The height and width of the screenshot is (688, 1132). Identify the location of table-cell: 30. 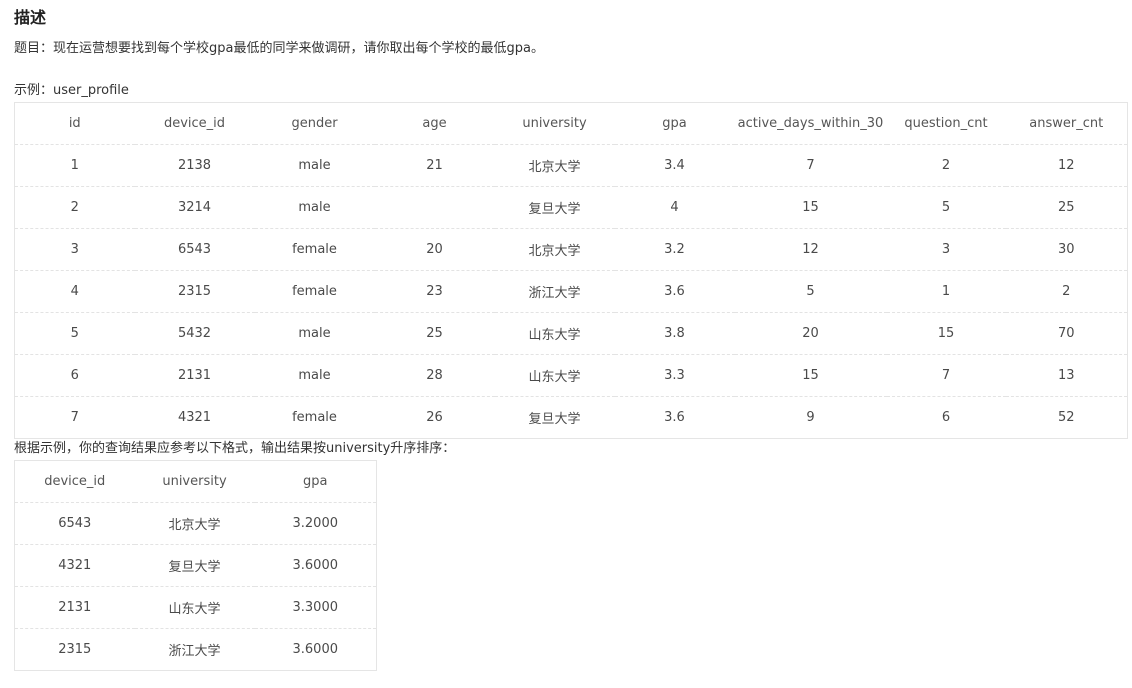
(1066, 249).